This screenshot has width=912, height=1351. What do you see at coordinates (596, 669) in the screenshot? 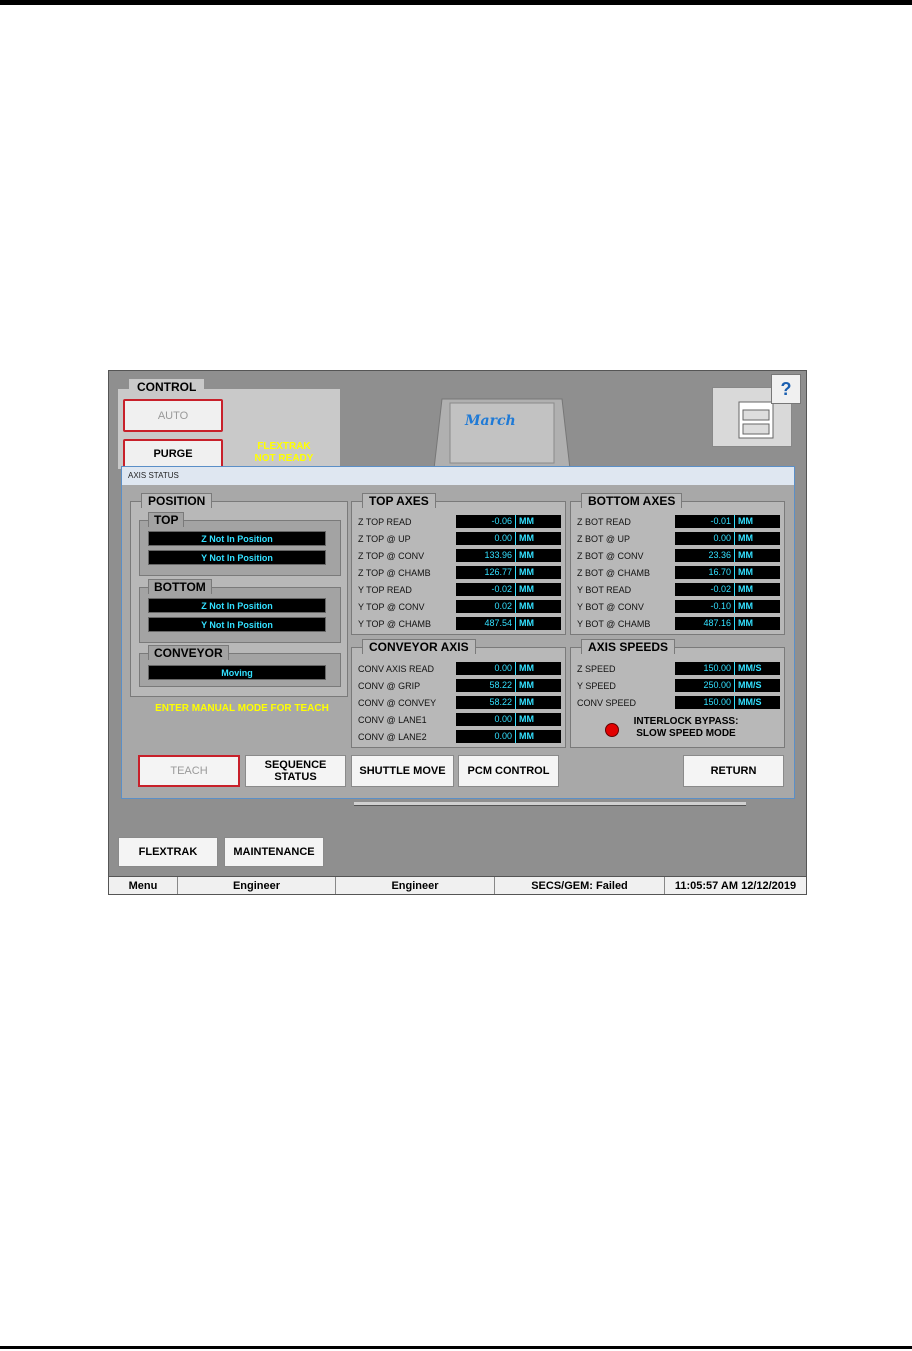
I see `axis-label: Z SPEED` at bounding box center [596, 669].